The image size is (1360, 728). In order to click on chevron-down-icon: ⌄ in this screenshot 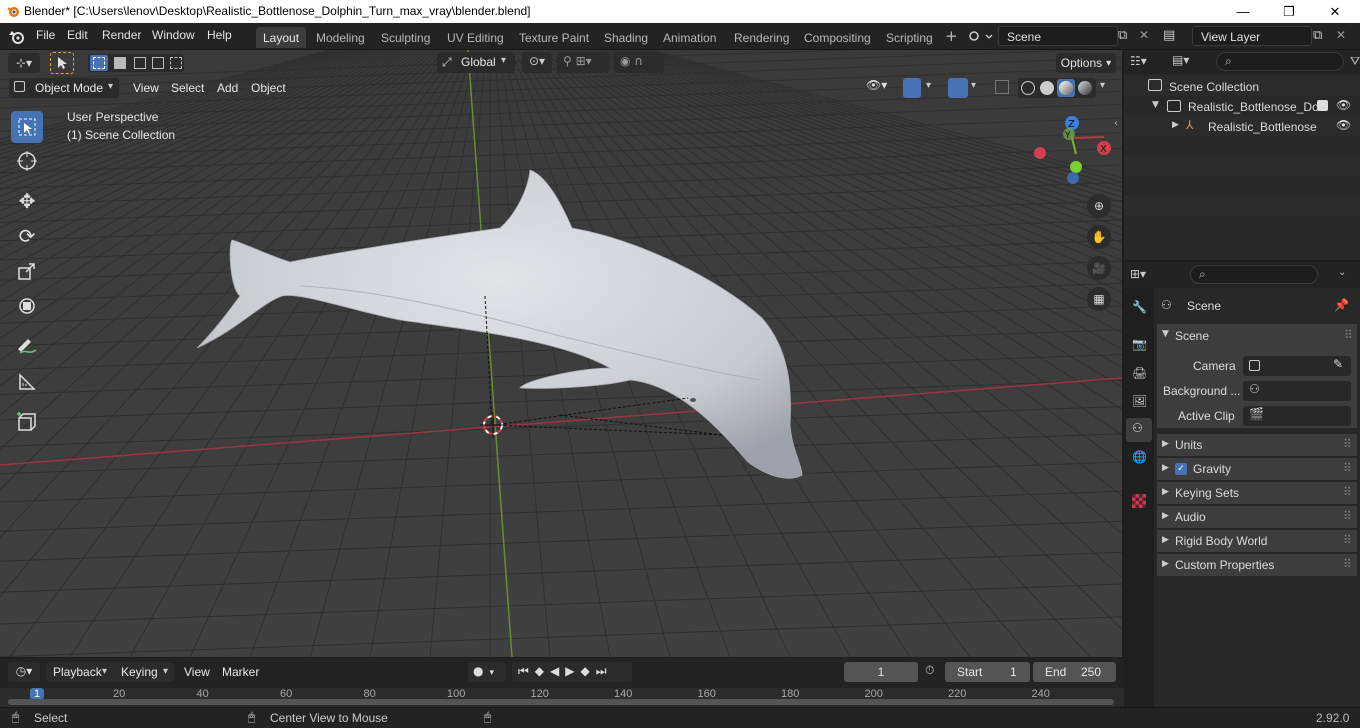, I will do `click(1342, 272)`.